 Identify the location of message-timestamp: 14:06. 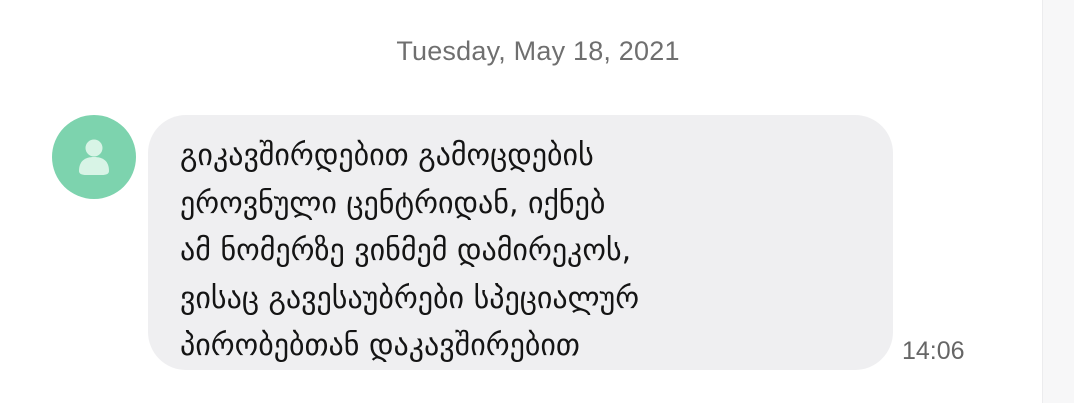
(933, 351).